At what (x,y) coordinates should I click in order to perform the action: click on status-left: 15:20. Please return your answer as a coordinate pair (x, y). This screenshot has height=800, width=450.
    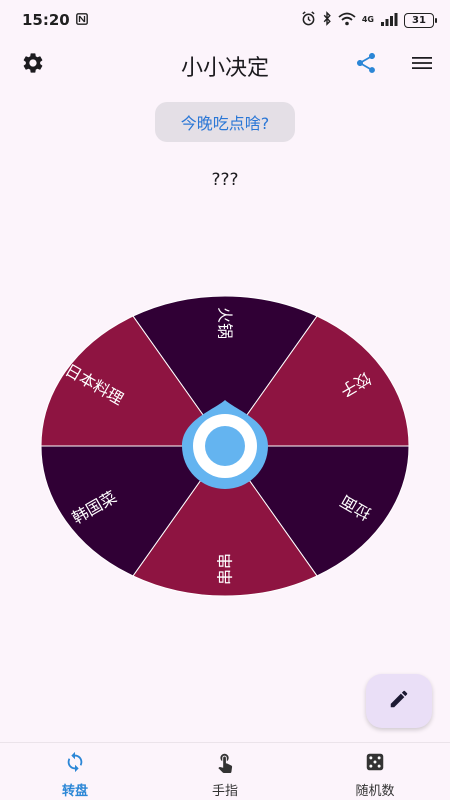
    Looking at the image, I should click on (55, 20).